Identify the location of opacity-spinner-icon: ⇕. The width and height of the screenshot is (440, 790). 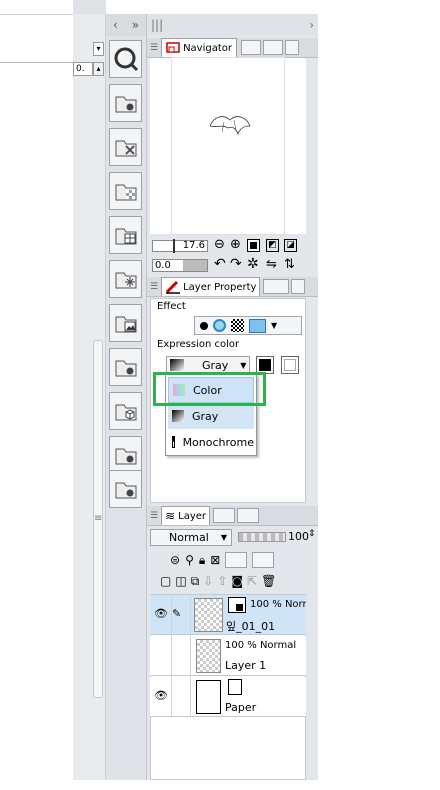
(312, 534).